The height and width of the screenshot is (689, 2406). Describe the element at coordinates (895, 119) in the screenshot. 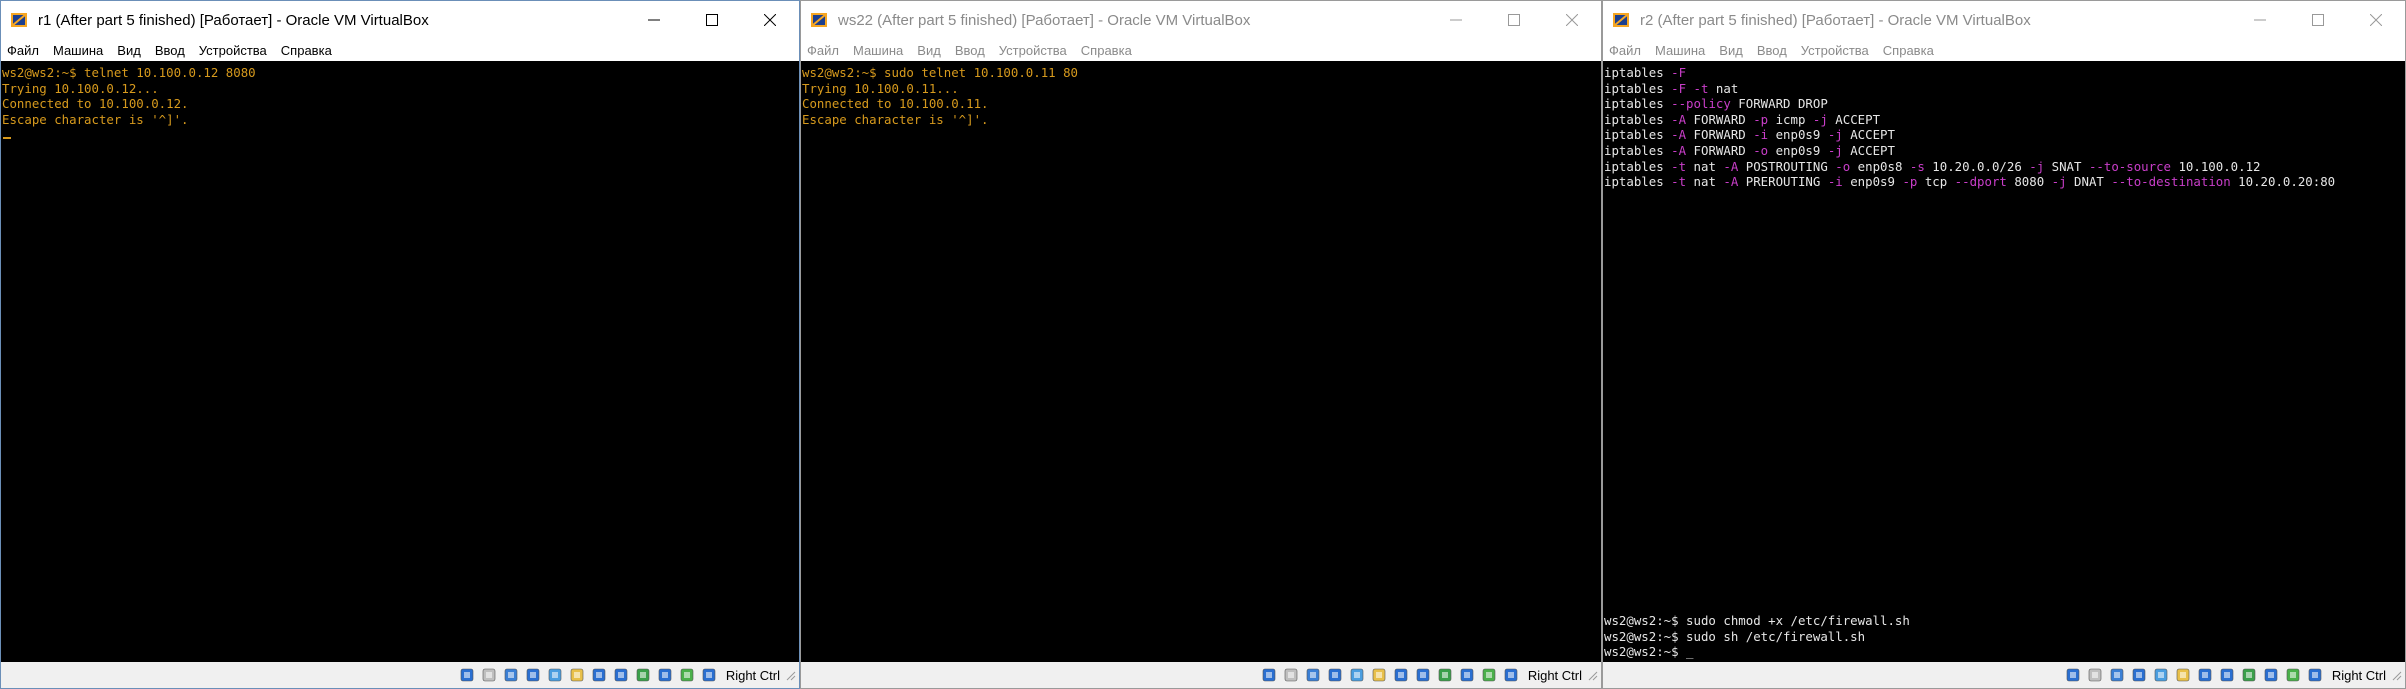

I see `terminal-line: Escape character is '^]'.` at that location.